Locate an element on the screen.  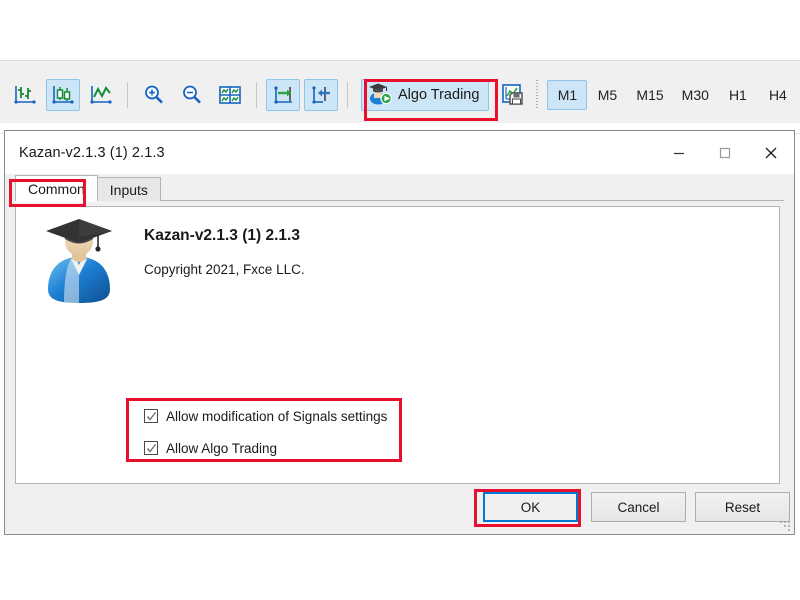
expert-advisor-graduate-icon is located at coordinates (79, 259).